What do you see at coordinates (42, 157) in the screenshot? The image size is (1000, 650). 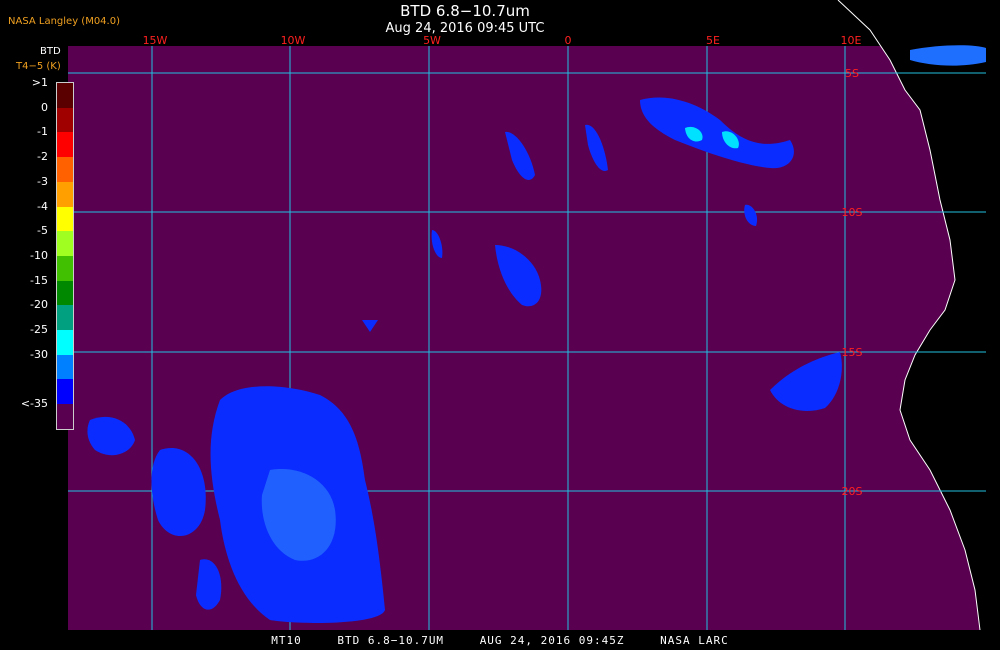 I see `colorbar-tick-label: -2` at bounding box center [42, 157].